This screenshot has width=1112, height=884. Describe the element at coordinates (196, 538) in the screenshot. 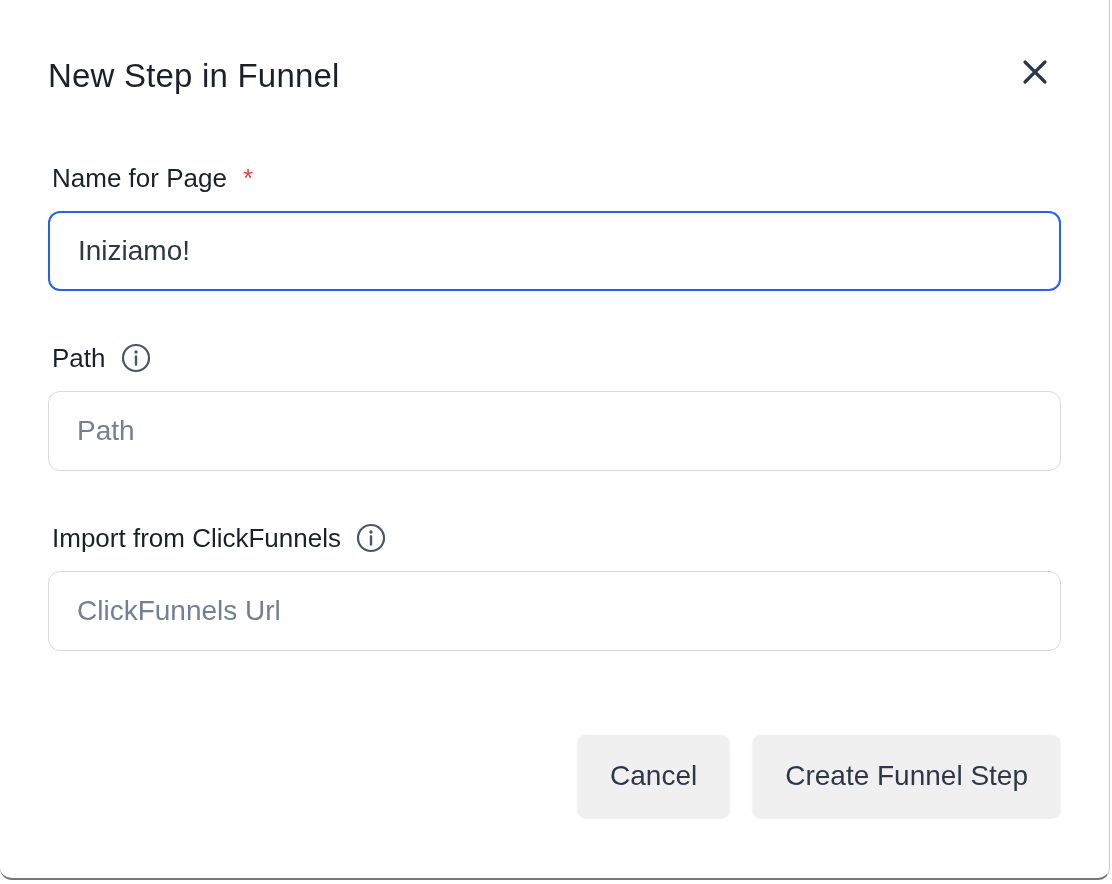

I see `field-label: Import from ClickFunnels` at that location.